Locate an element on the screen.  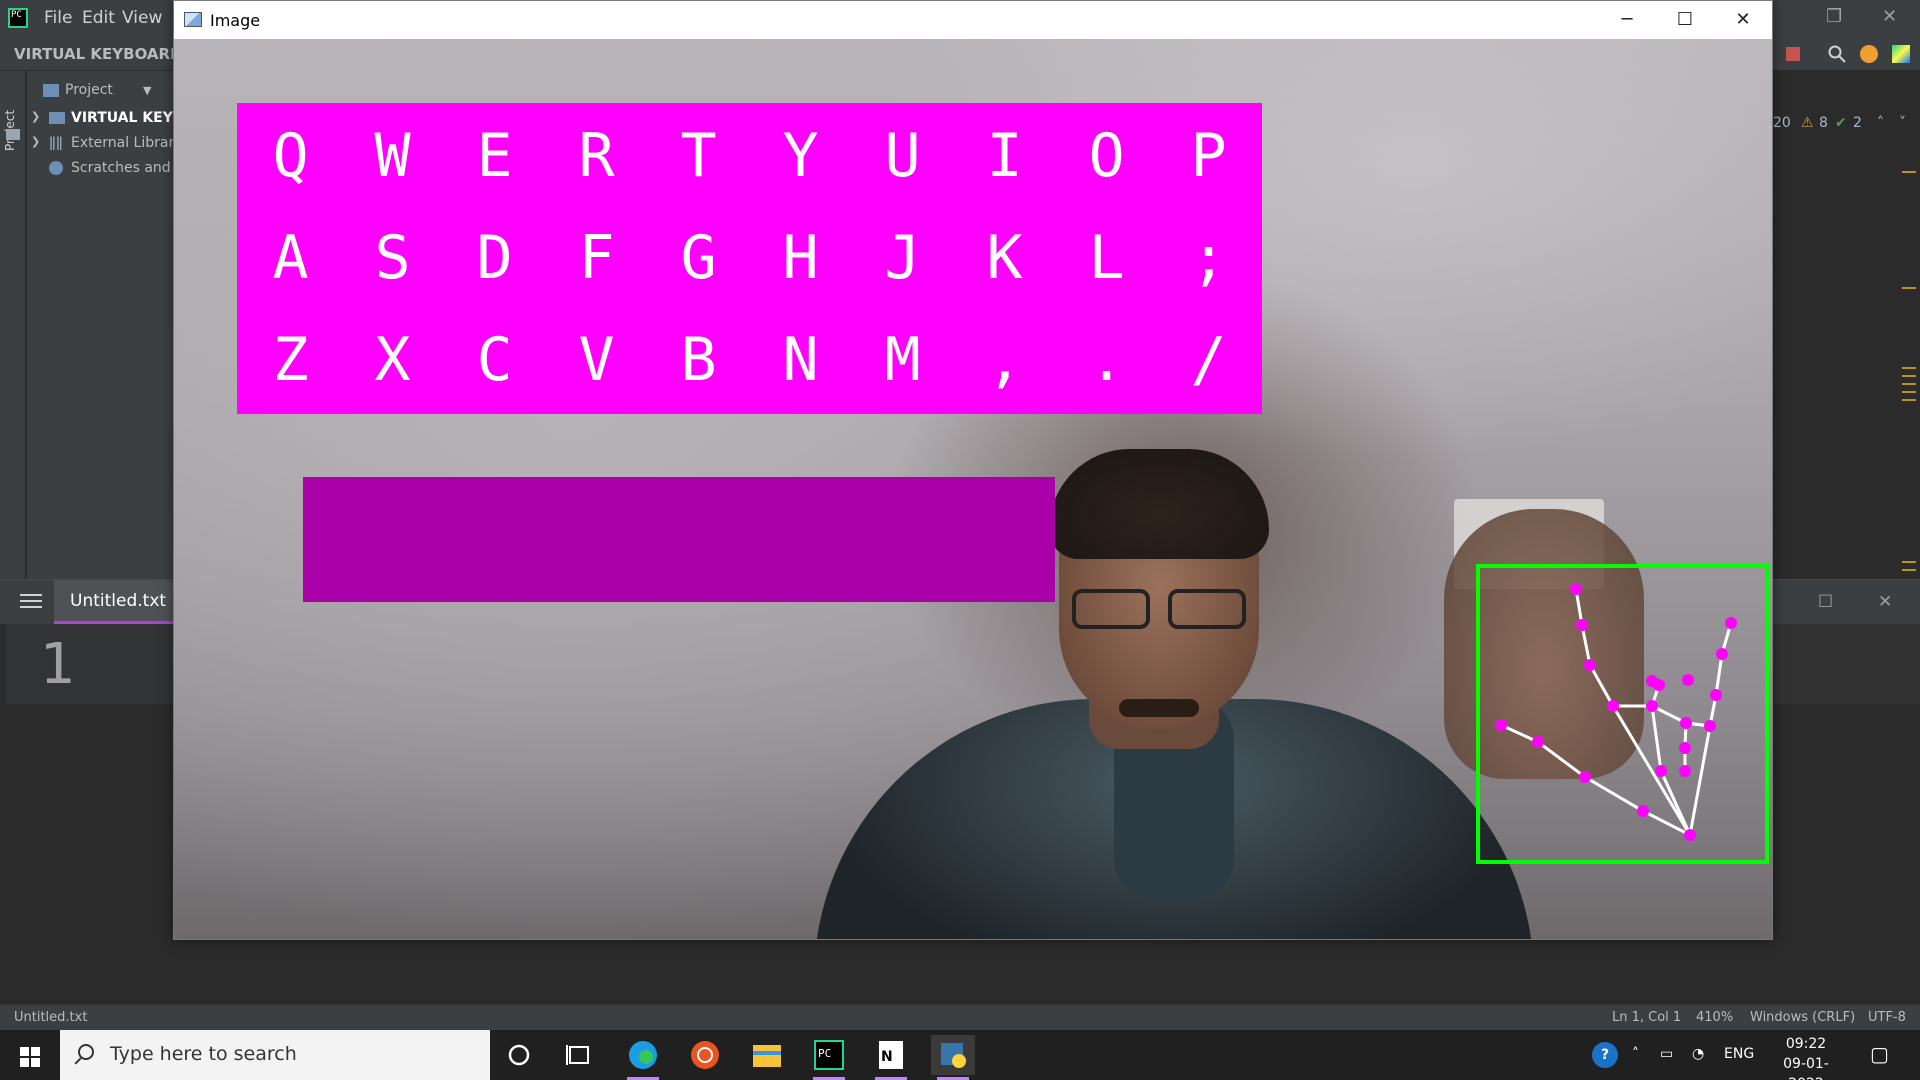
menu-file: File is located at coordinates (58, 18).